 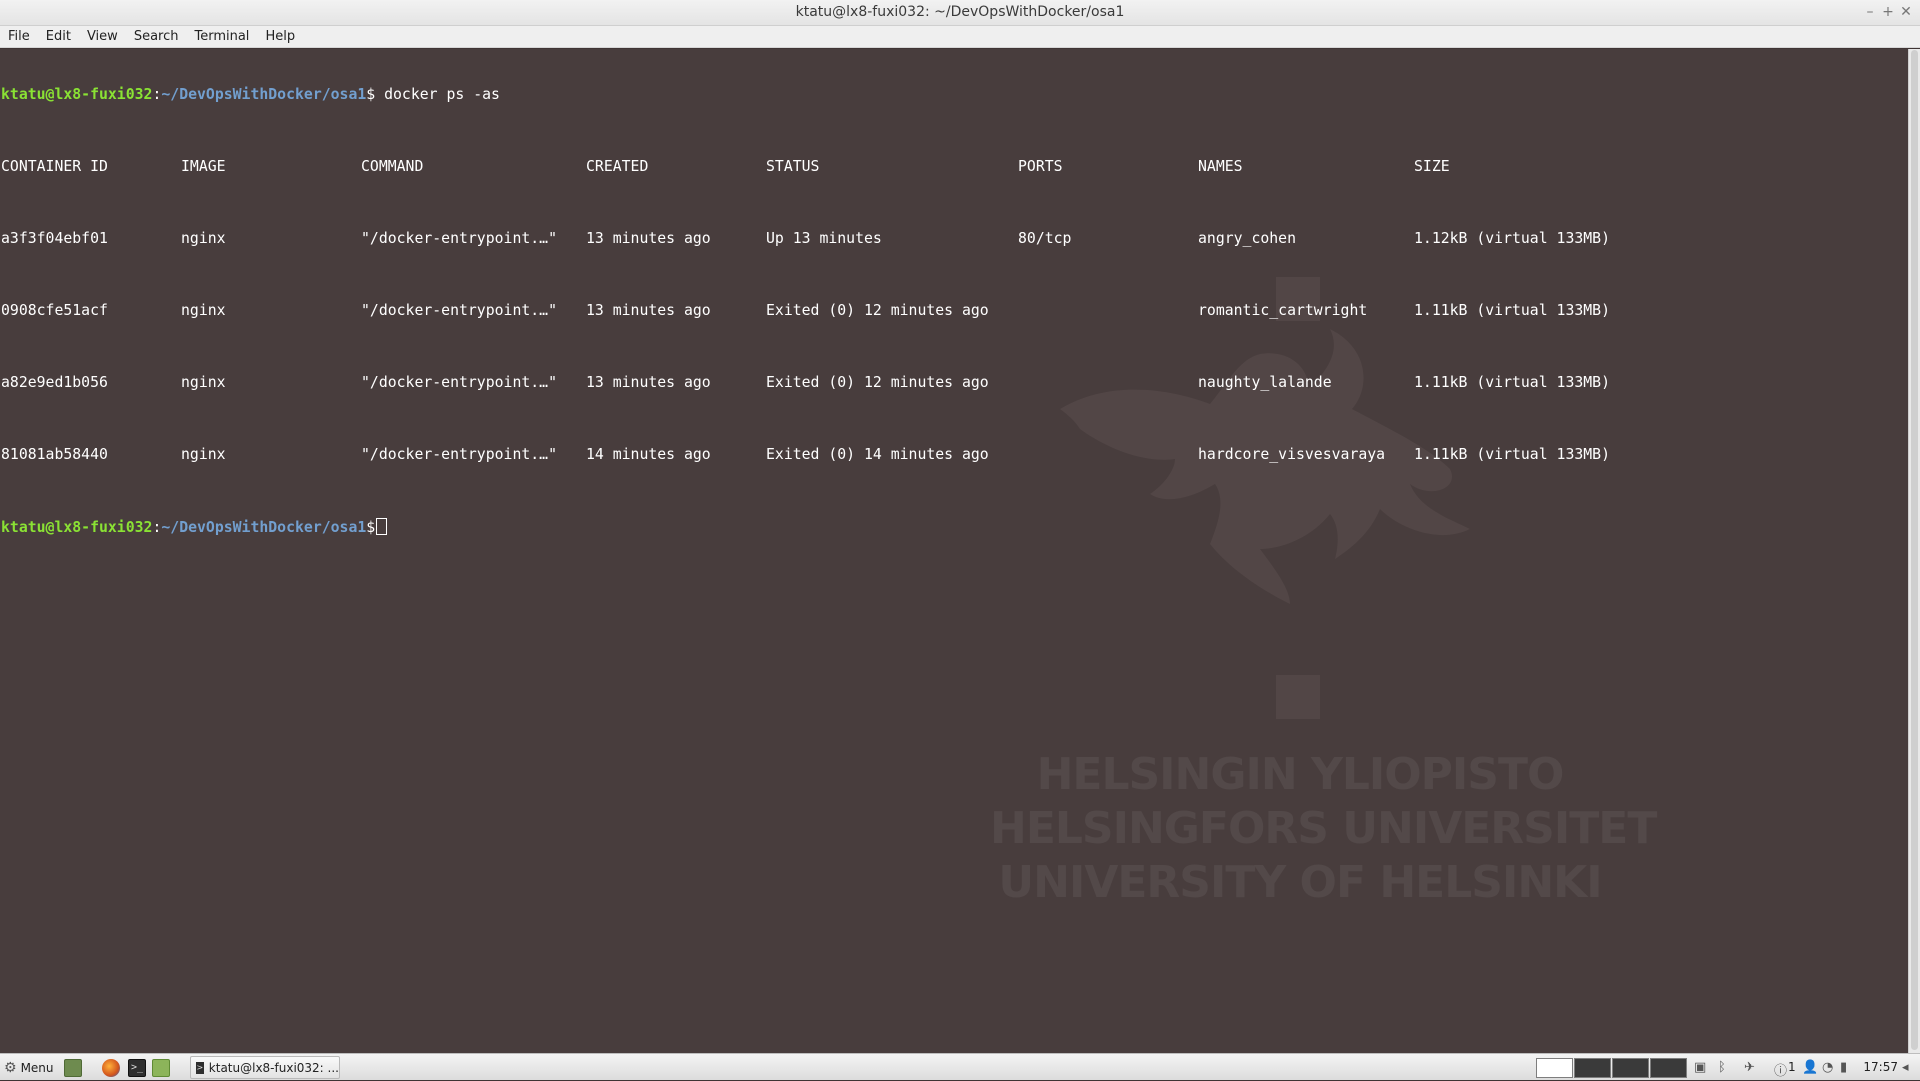 I want to click on size: 1.12kB (virtual 133MB), so click(x=1512, y=238).